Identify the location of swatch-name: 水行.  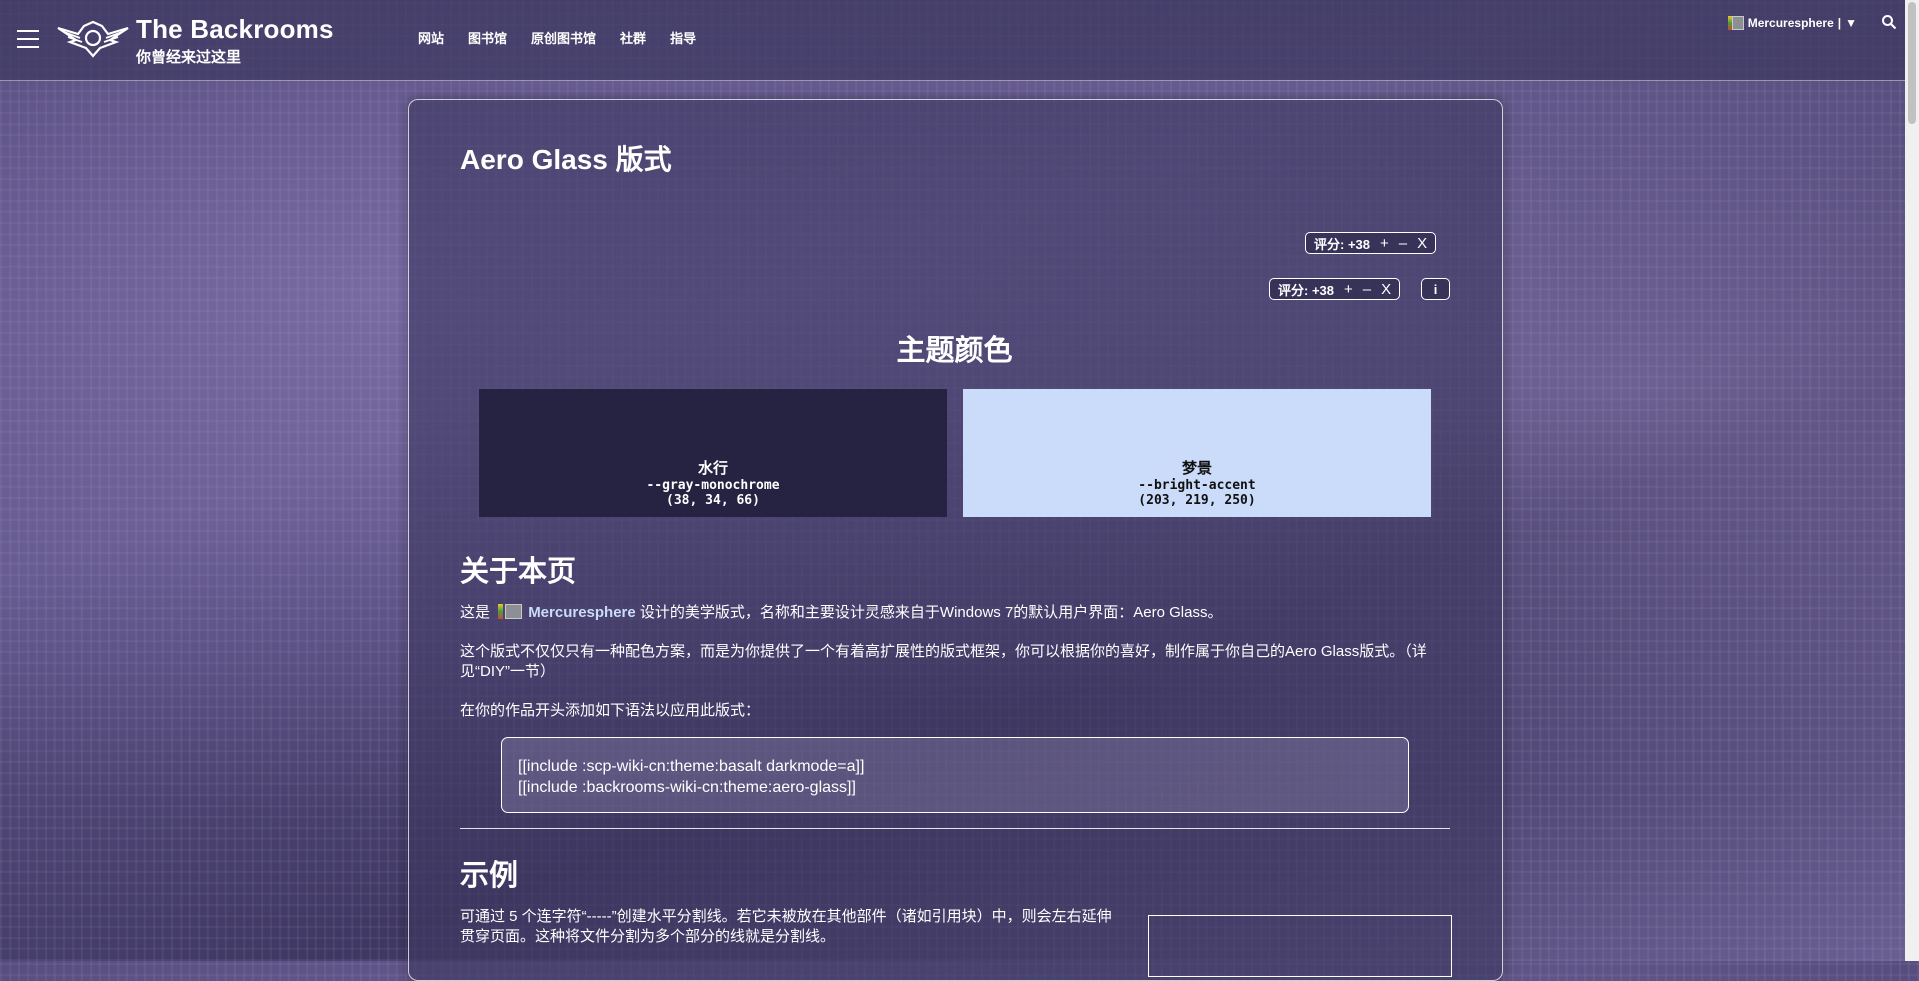
(712, 468).